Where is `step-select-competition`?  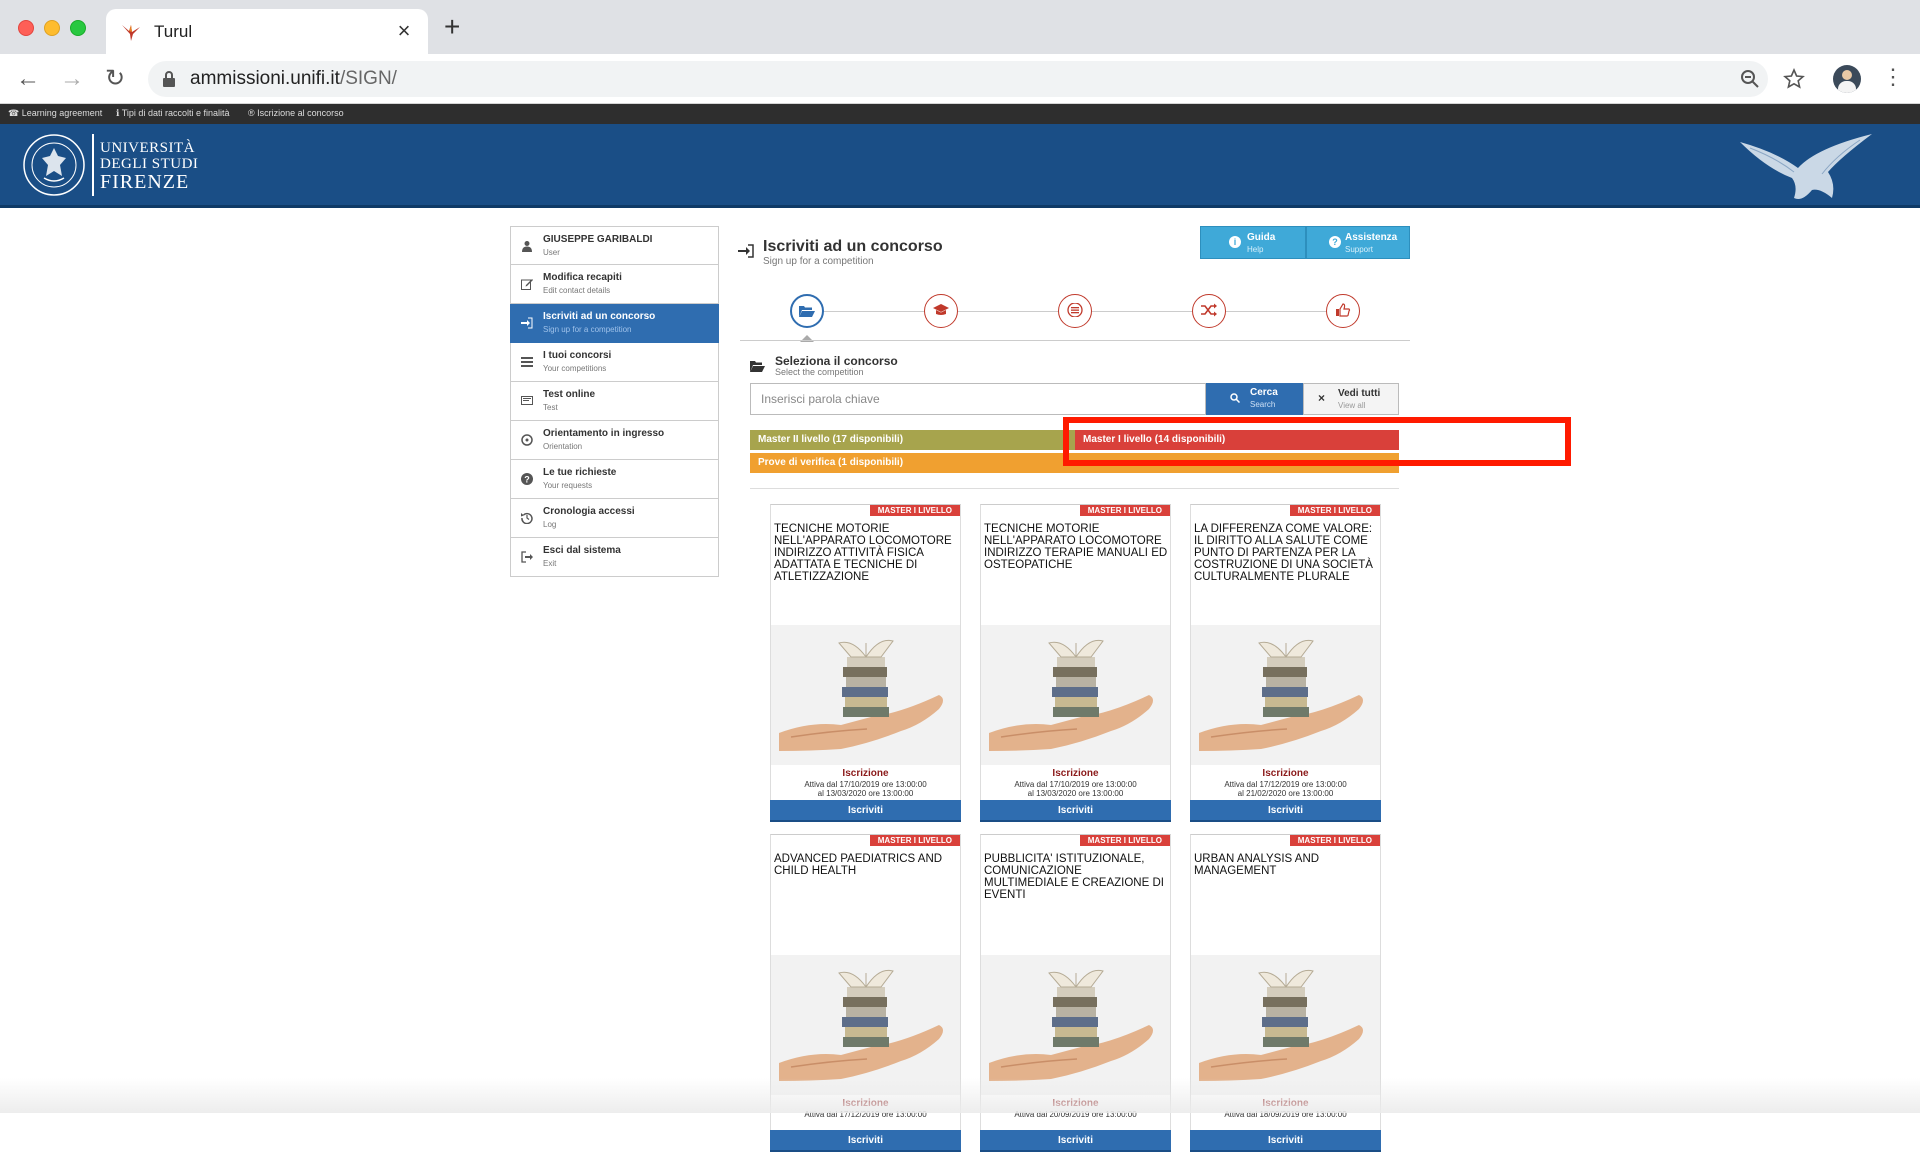
step-select-competition is located at coordinates (807, 311).